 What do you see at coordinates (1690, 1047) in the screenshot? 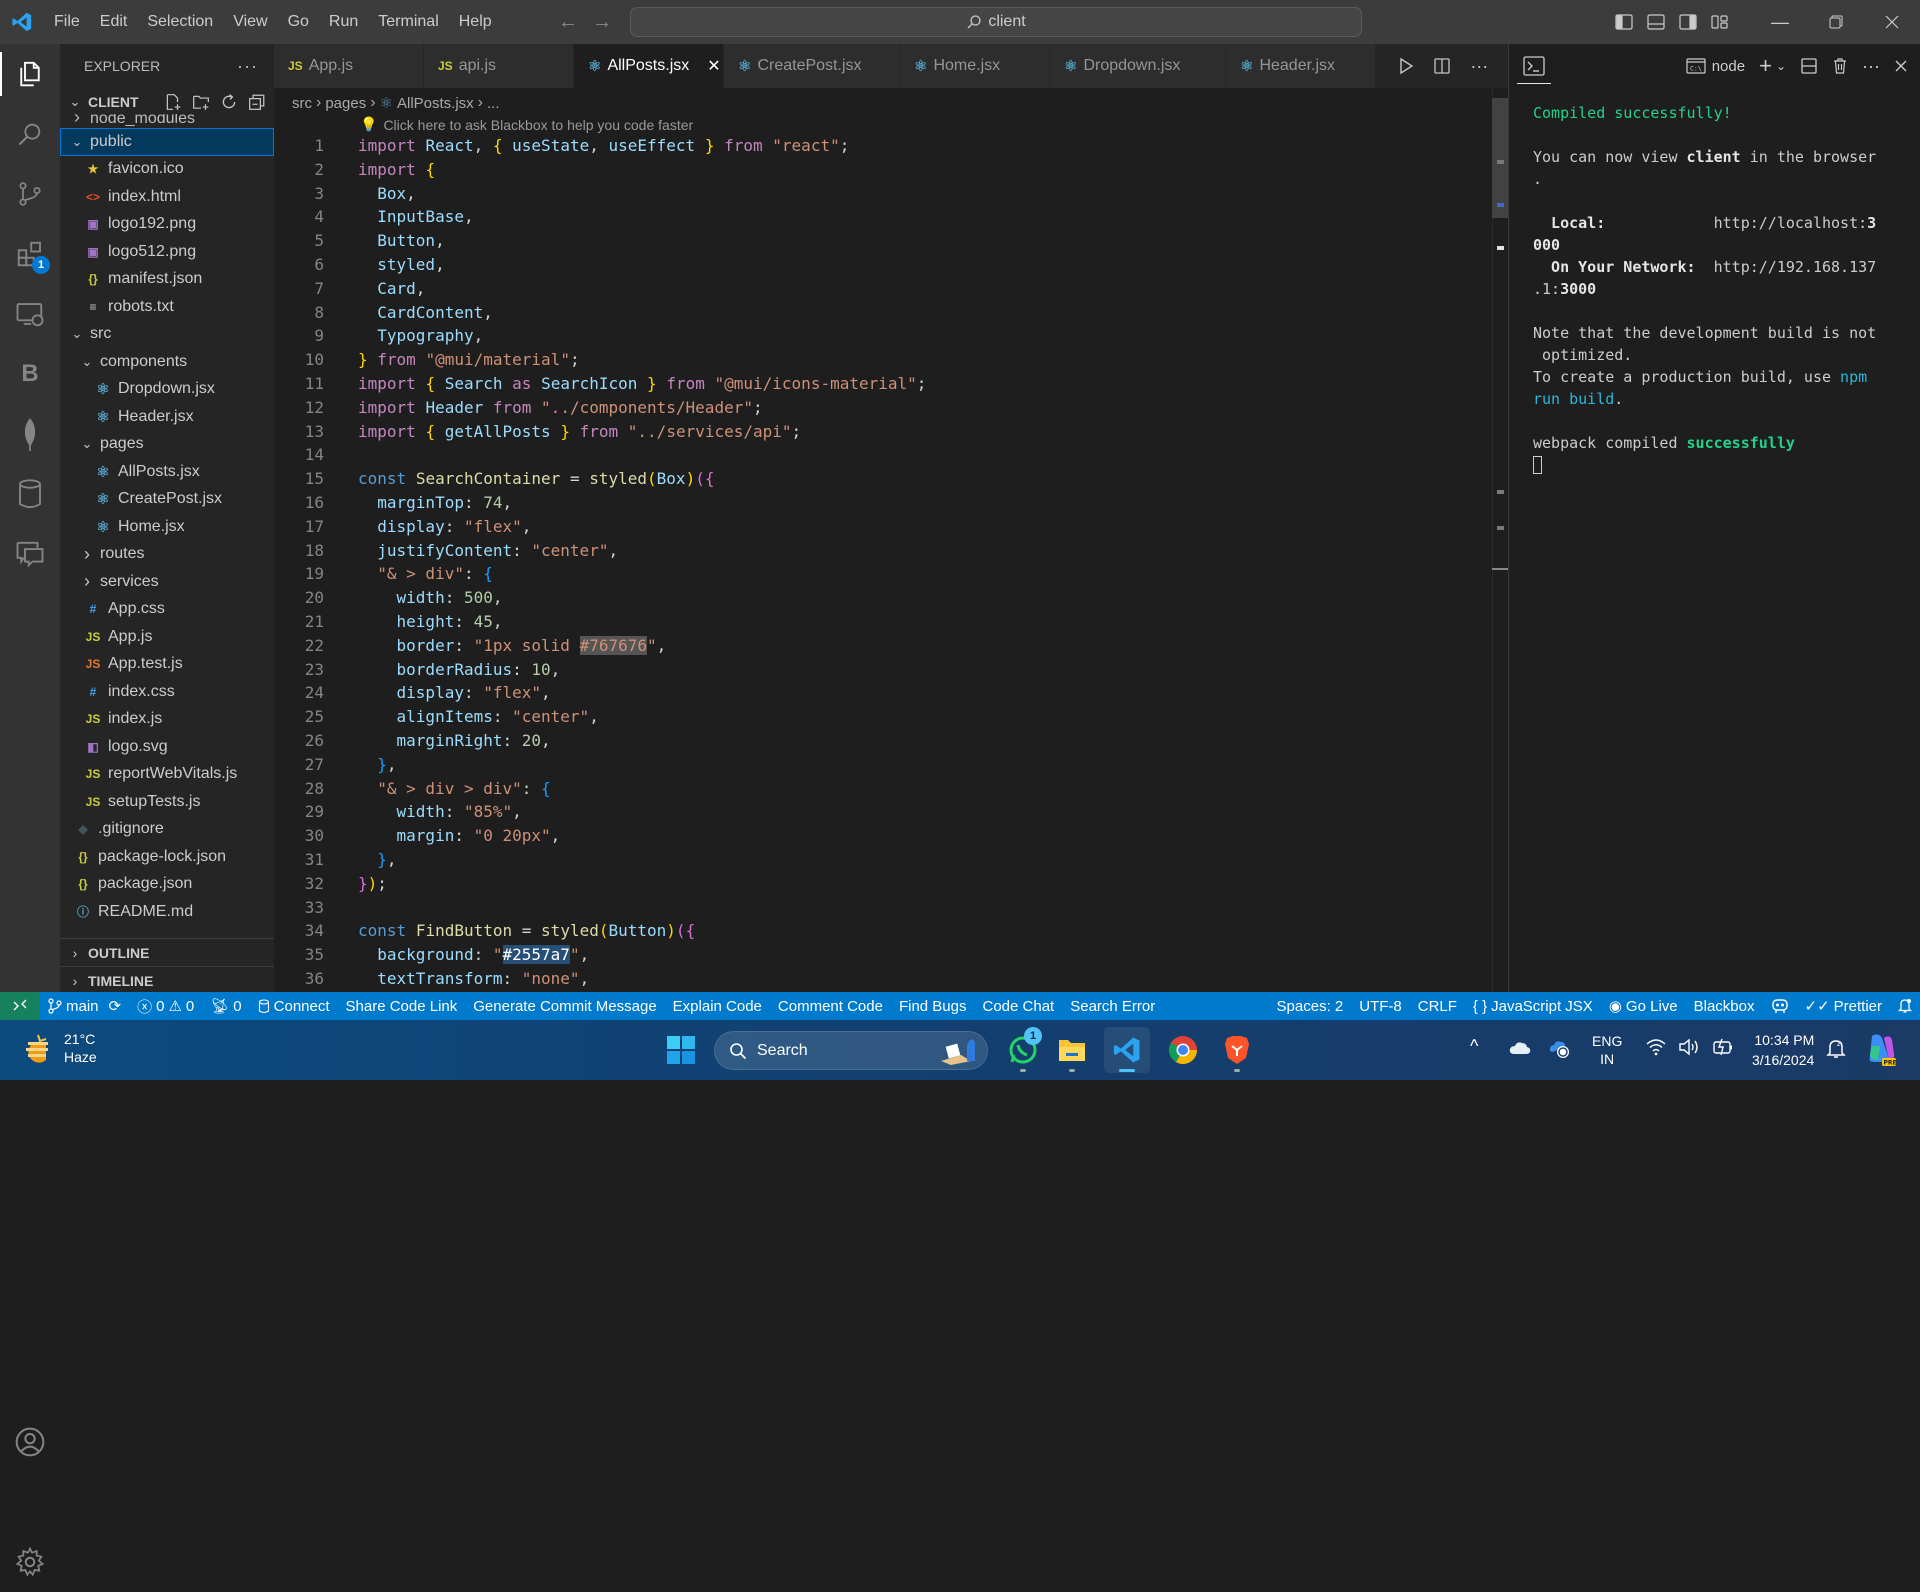
I see `quick-settings` at bounding box center [1690, 1047].